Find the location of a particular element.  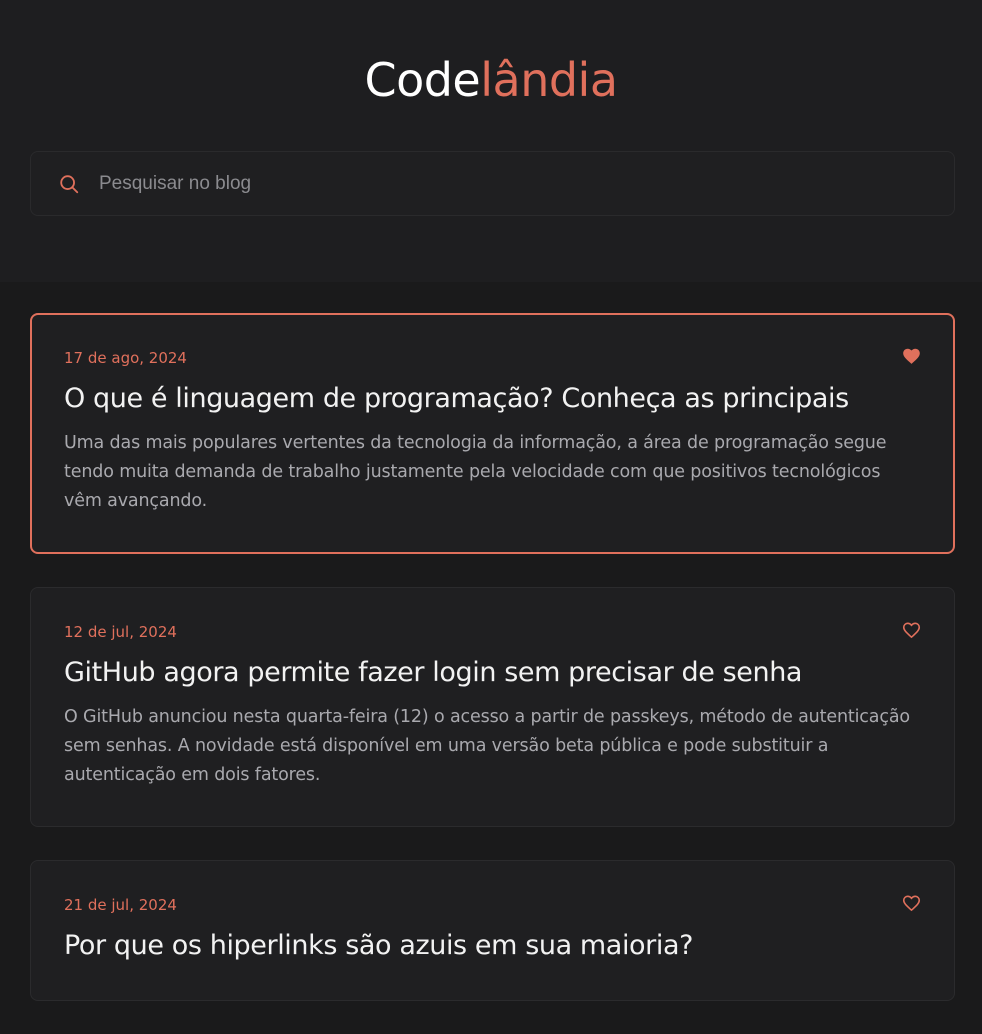

post-date: 12 de jul, 2024 is located at coordinates (120, 632).